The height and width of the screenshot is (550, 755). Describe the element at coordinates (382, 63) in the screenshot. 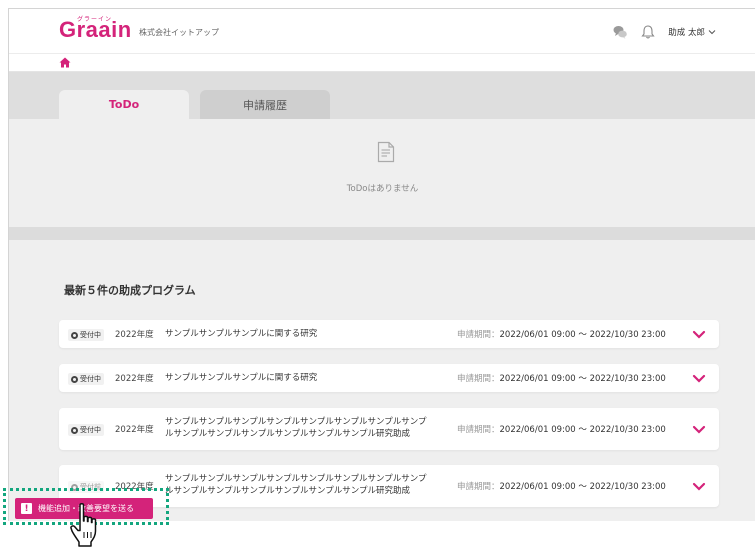

I see `breadcrumb` at that location.